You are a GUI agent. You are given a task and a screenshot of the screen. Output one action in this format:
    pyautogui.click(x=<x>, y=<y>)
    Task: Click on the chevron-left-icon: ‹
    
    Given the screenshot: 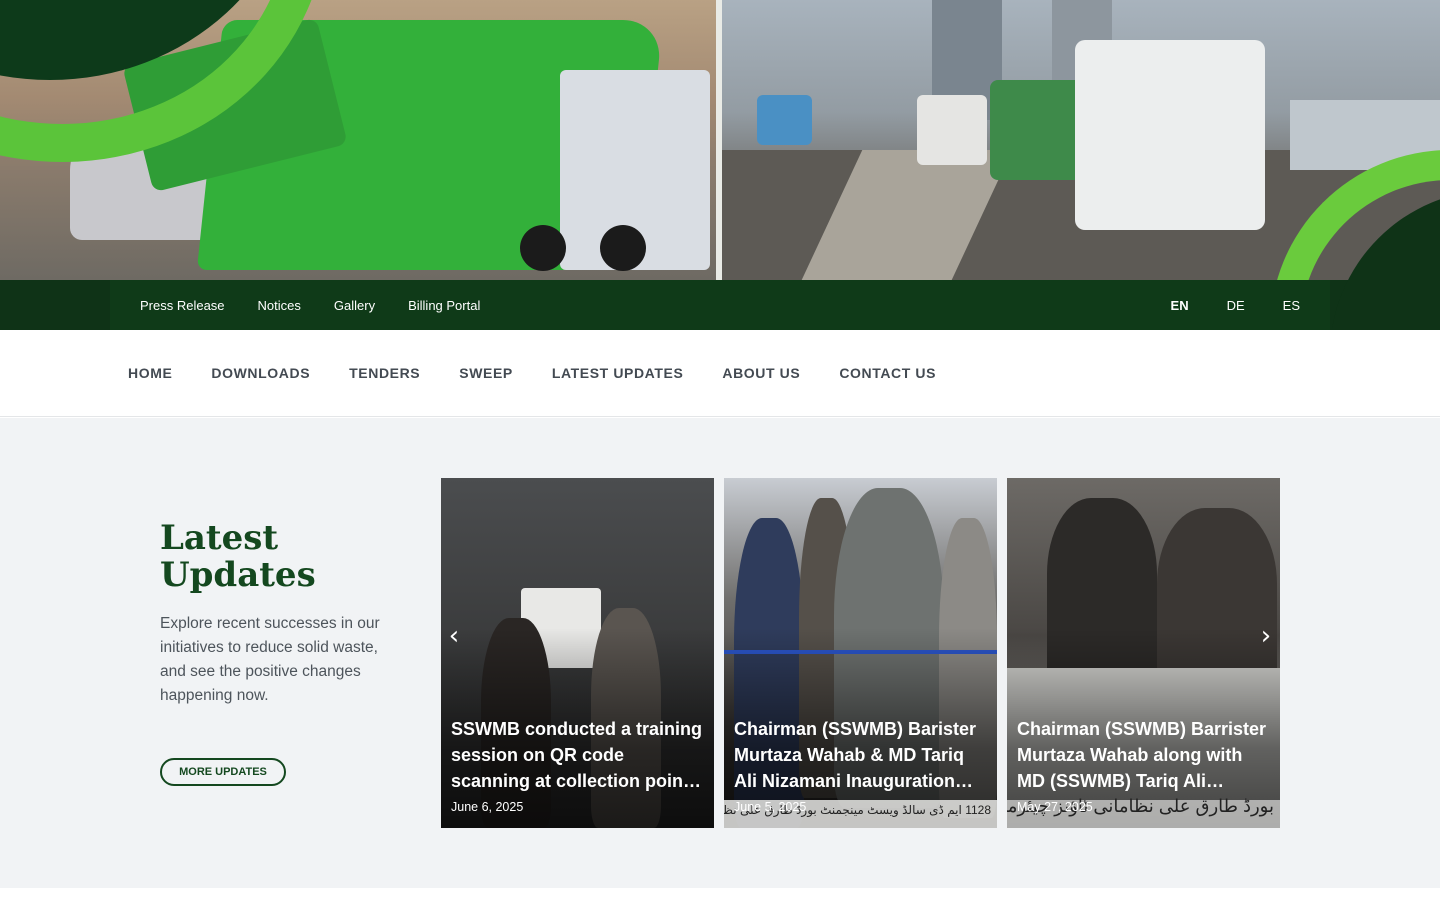 What is the action you would take?
    pyautogui.click(x=454, y=636)
    